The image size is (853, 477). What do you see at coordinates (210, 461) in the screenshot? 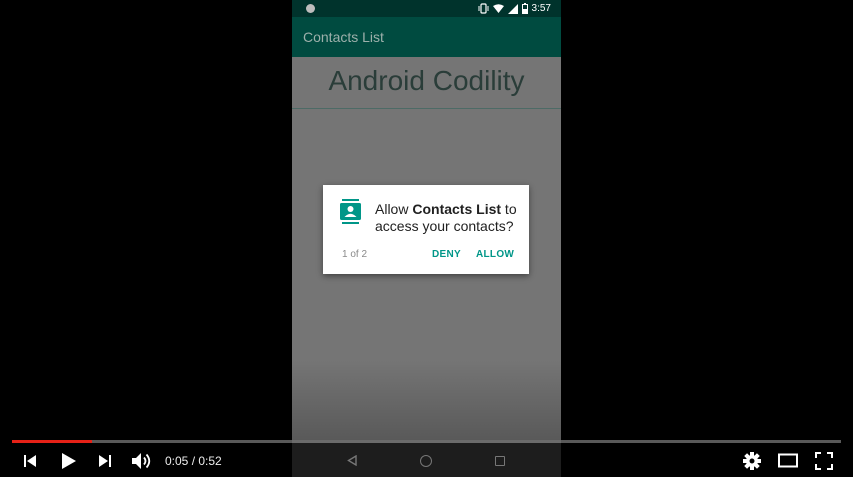
I see `duration: 0:52` at bounding box center [210, 461].